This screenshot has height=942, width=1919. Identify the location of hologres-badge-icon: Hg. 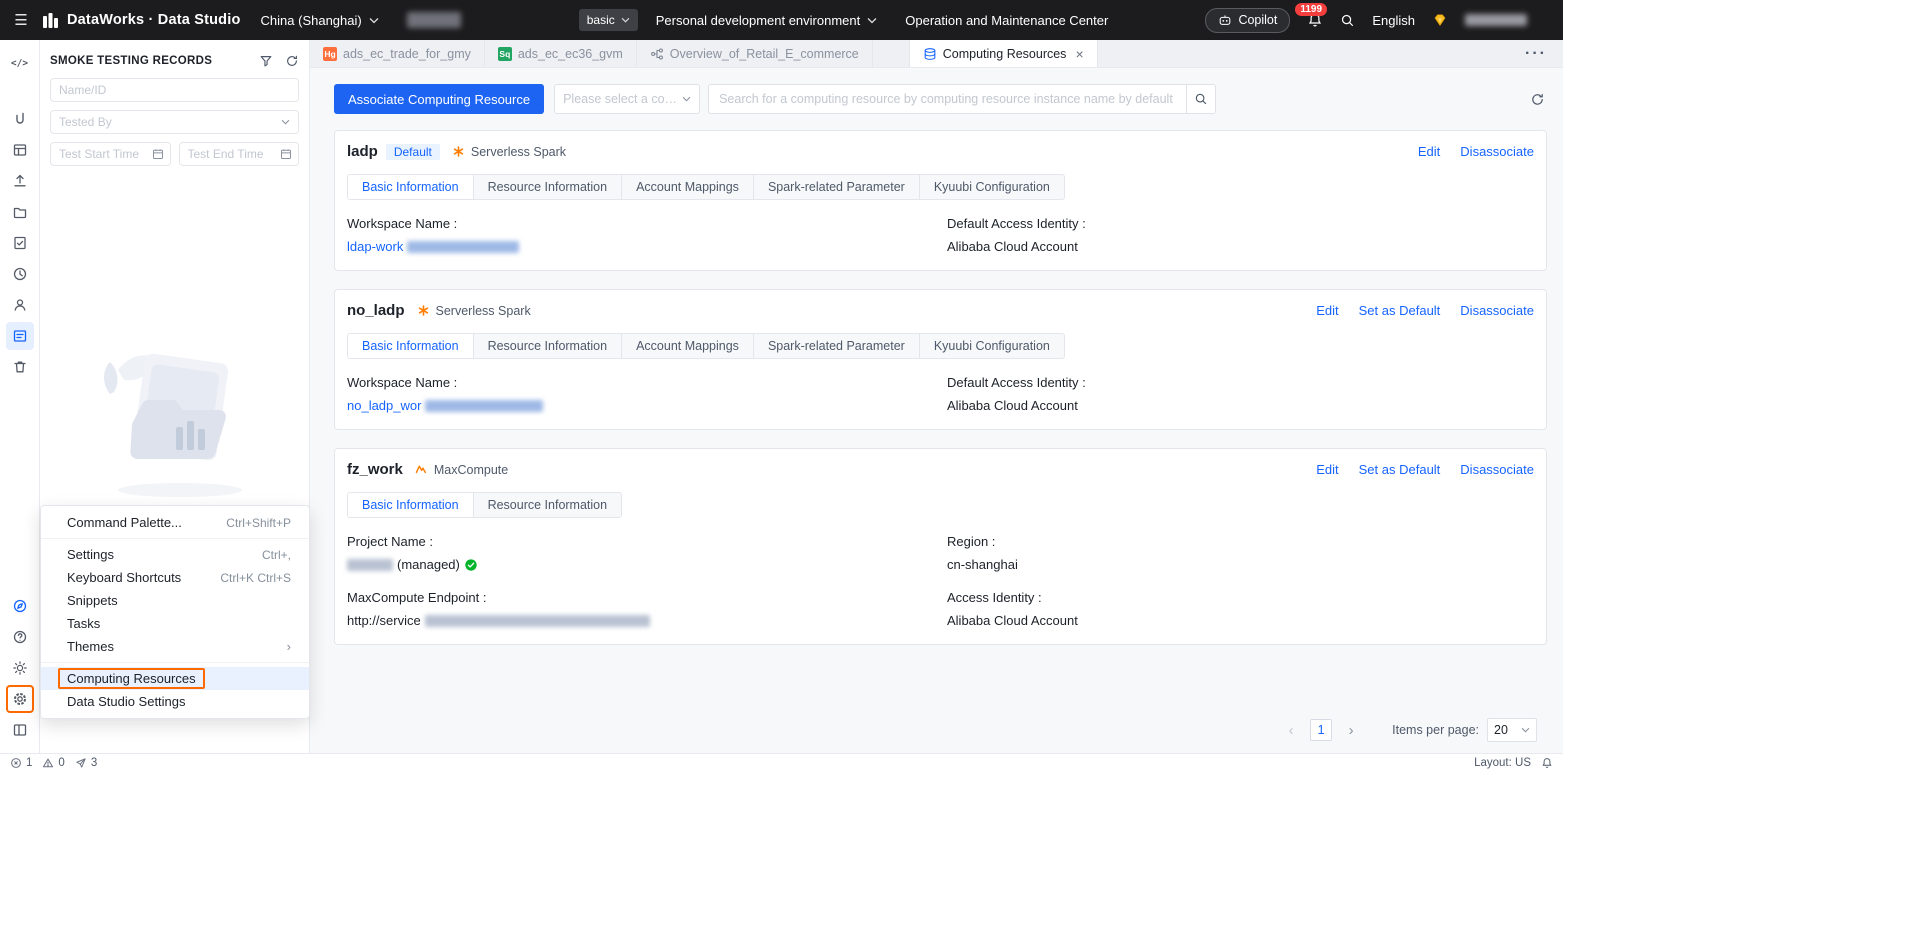
(330, 53).